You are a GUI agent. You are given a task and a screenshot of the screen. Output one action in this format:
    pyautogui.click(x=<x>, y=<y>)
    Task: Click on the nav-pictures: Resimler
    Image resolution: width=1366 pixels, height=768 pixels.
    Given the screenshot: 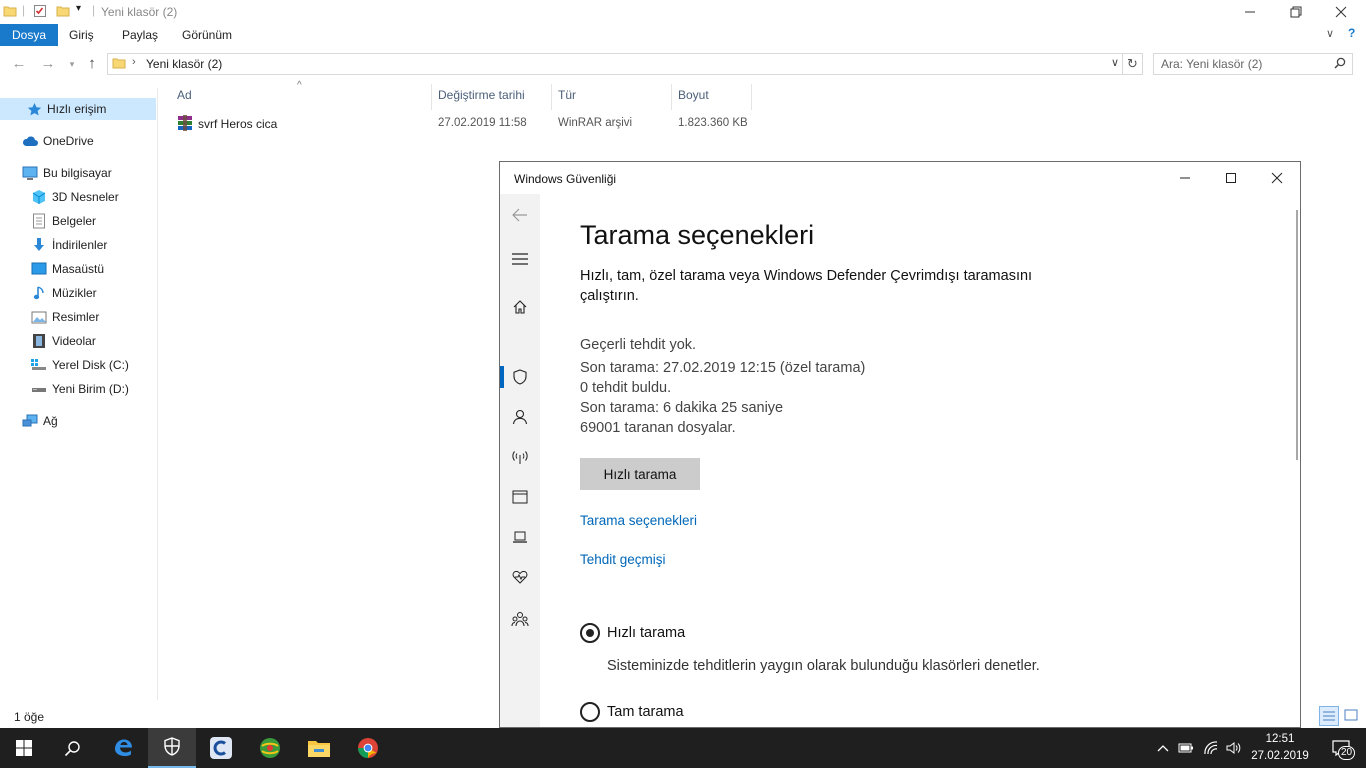 What is the action you would take?
    pyautogui.click(x=65, y=317)
    